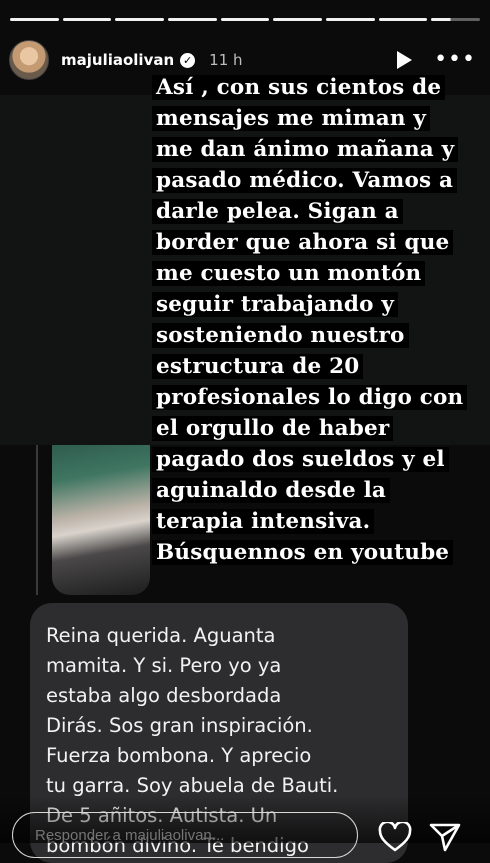 The image size is (490, 863). I want to click on photo-thumbnail, so click(101, 520).